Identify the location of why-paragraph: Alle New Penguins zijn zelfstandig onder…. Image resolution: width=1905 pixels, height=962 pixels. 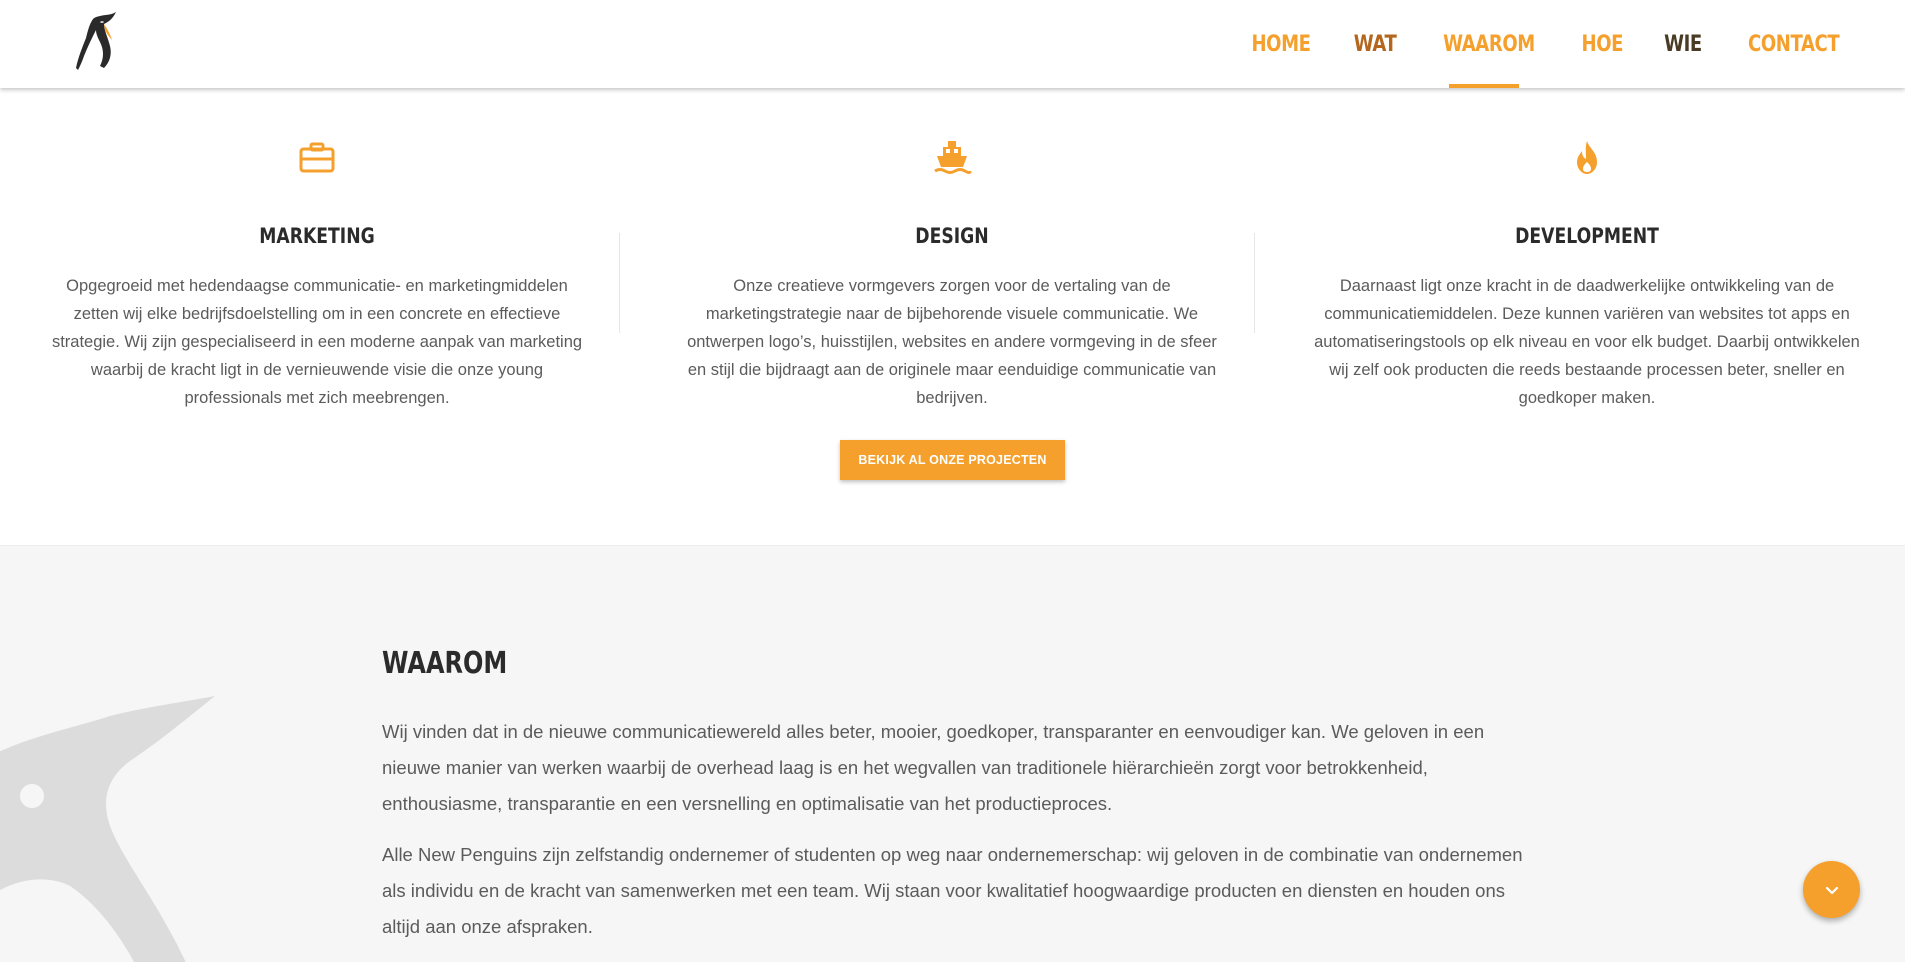
(952, 890).